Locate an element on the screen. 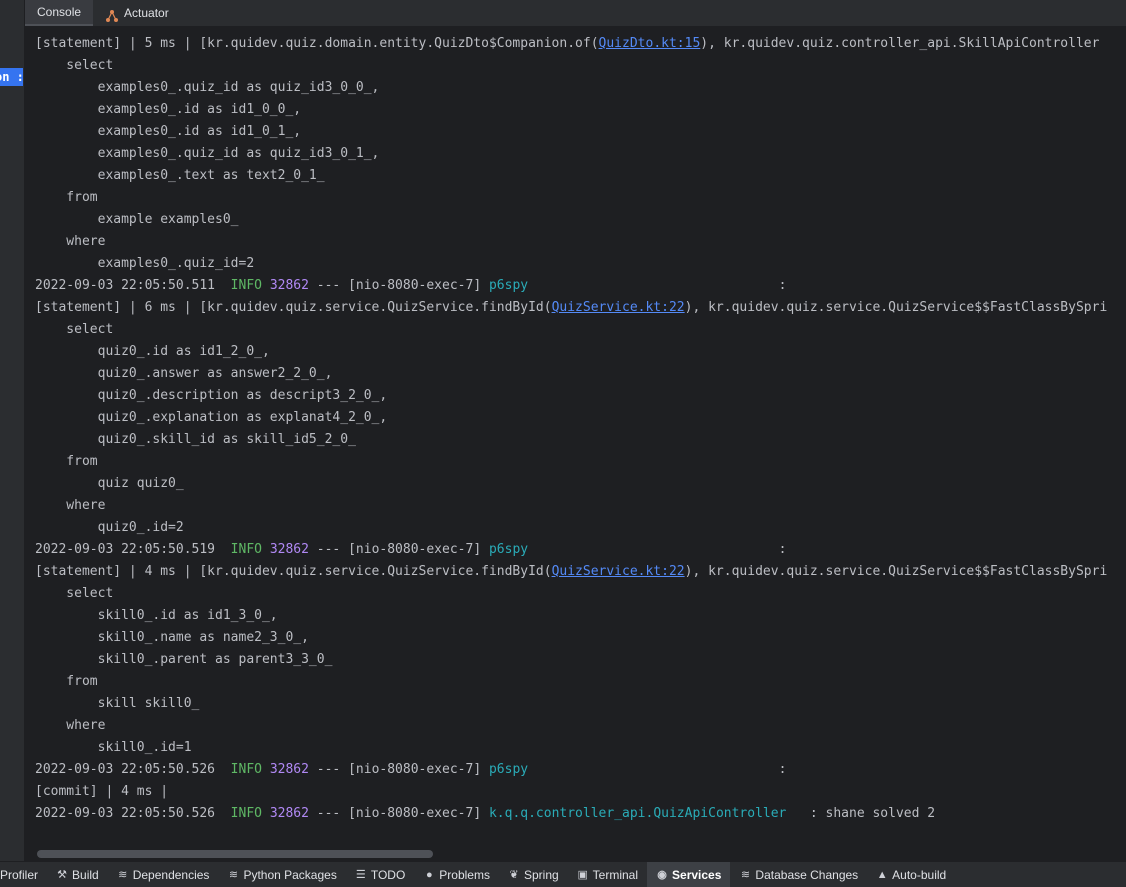 Image resolution: width=1126 pixels, height=887 pixels. toolbar-dependencies: ≋ Dependencies is located at coordinates (163, 874).